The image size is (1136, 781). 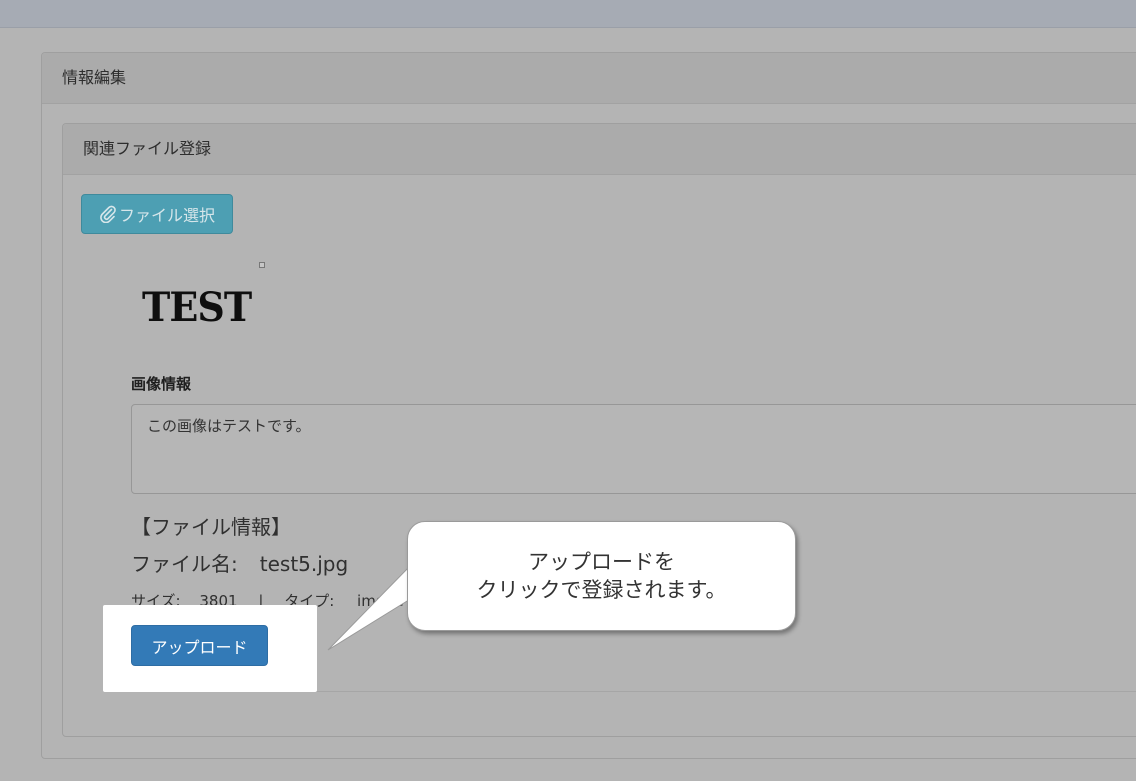 What do you see at coordinates (166, 215) in the screenshot?
I see `file-select-label: ファイル選択` at bounding box center [166, 215].